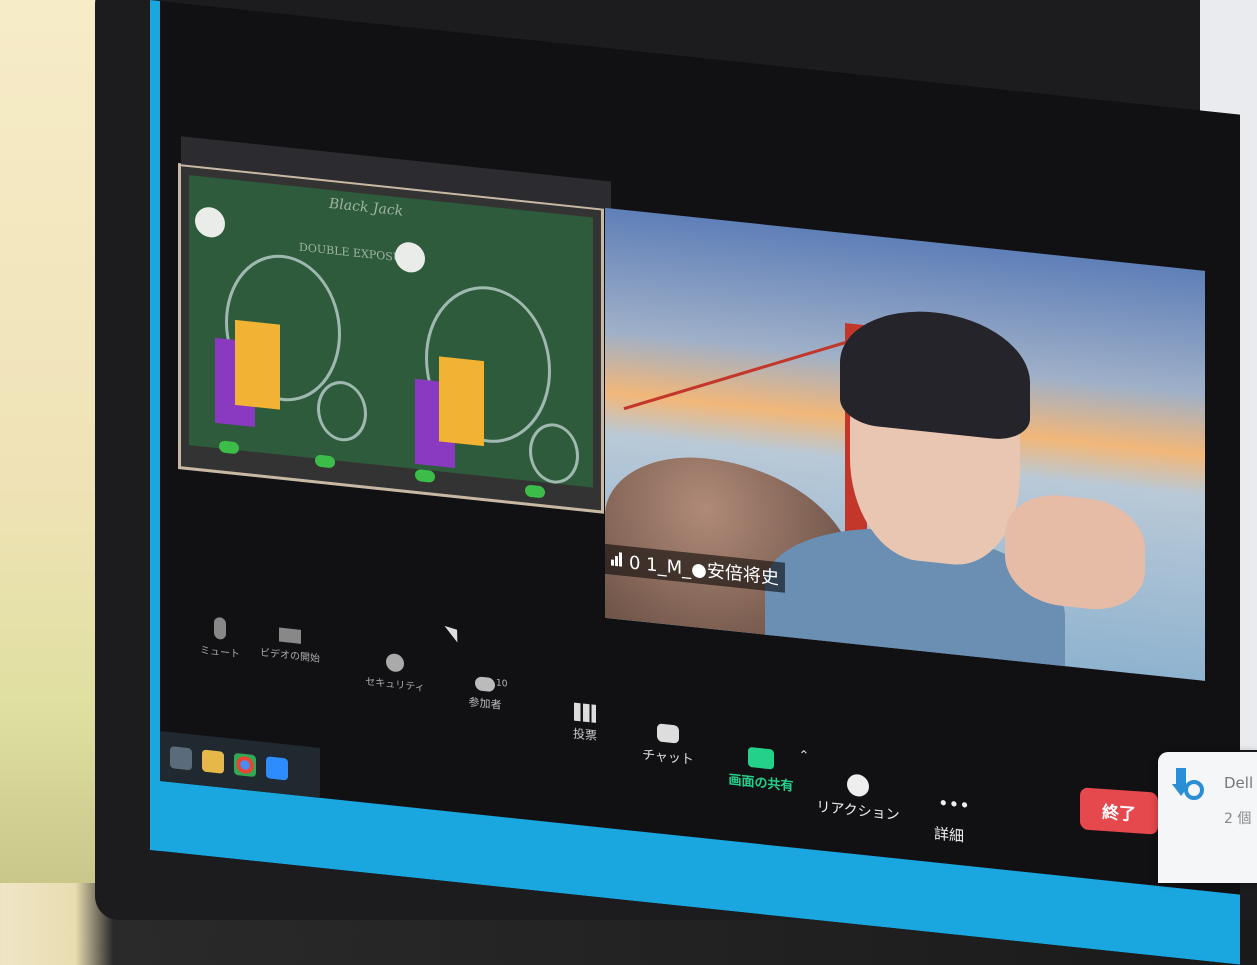  Describe the element at coordinates (290, 645) in the screenshot. I see `video-button: ビデオの開始` at that location.